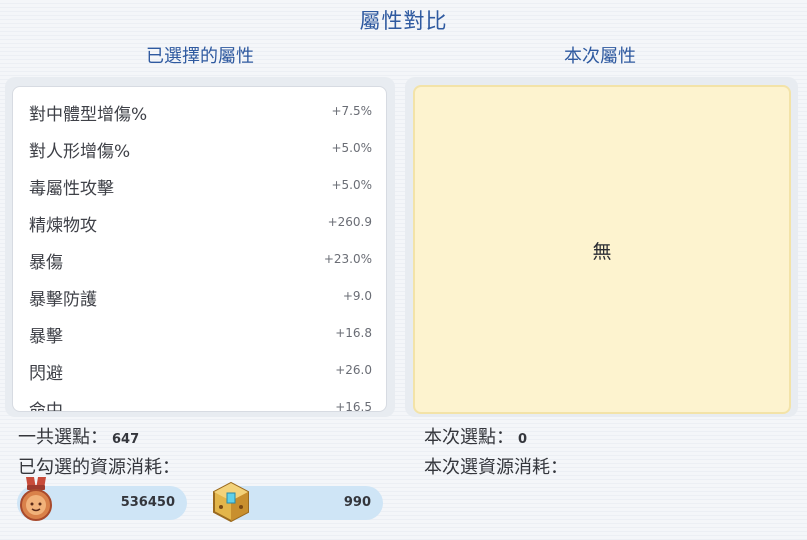  What do you see at coordinates (199, 113) in the screenshot?
I see `attribute-row: 對中體型增傷% +7.5%` at bounding box center [199, 113].